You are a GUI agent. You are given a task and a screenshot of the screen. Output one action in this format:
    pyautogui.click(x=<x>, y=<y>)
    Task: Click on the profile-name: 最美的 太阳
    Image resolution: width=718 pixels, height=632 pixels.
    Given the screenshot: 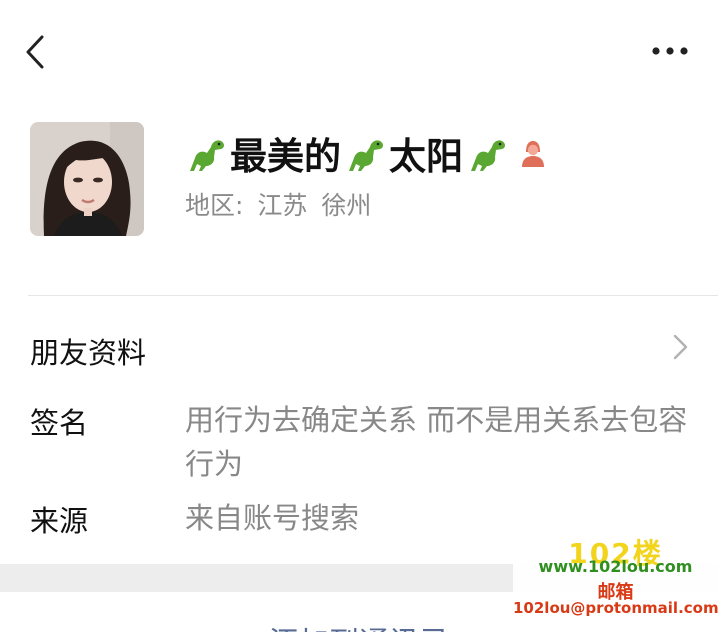 What is the action you would take?
    pyautogui.click(x=365, y=153)
    